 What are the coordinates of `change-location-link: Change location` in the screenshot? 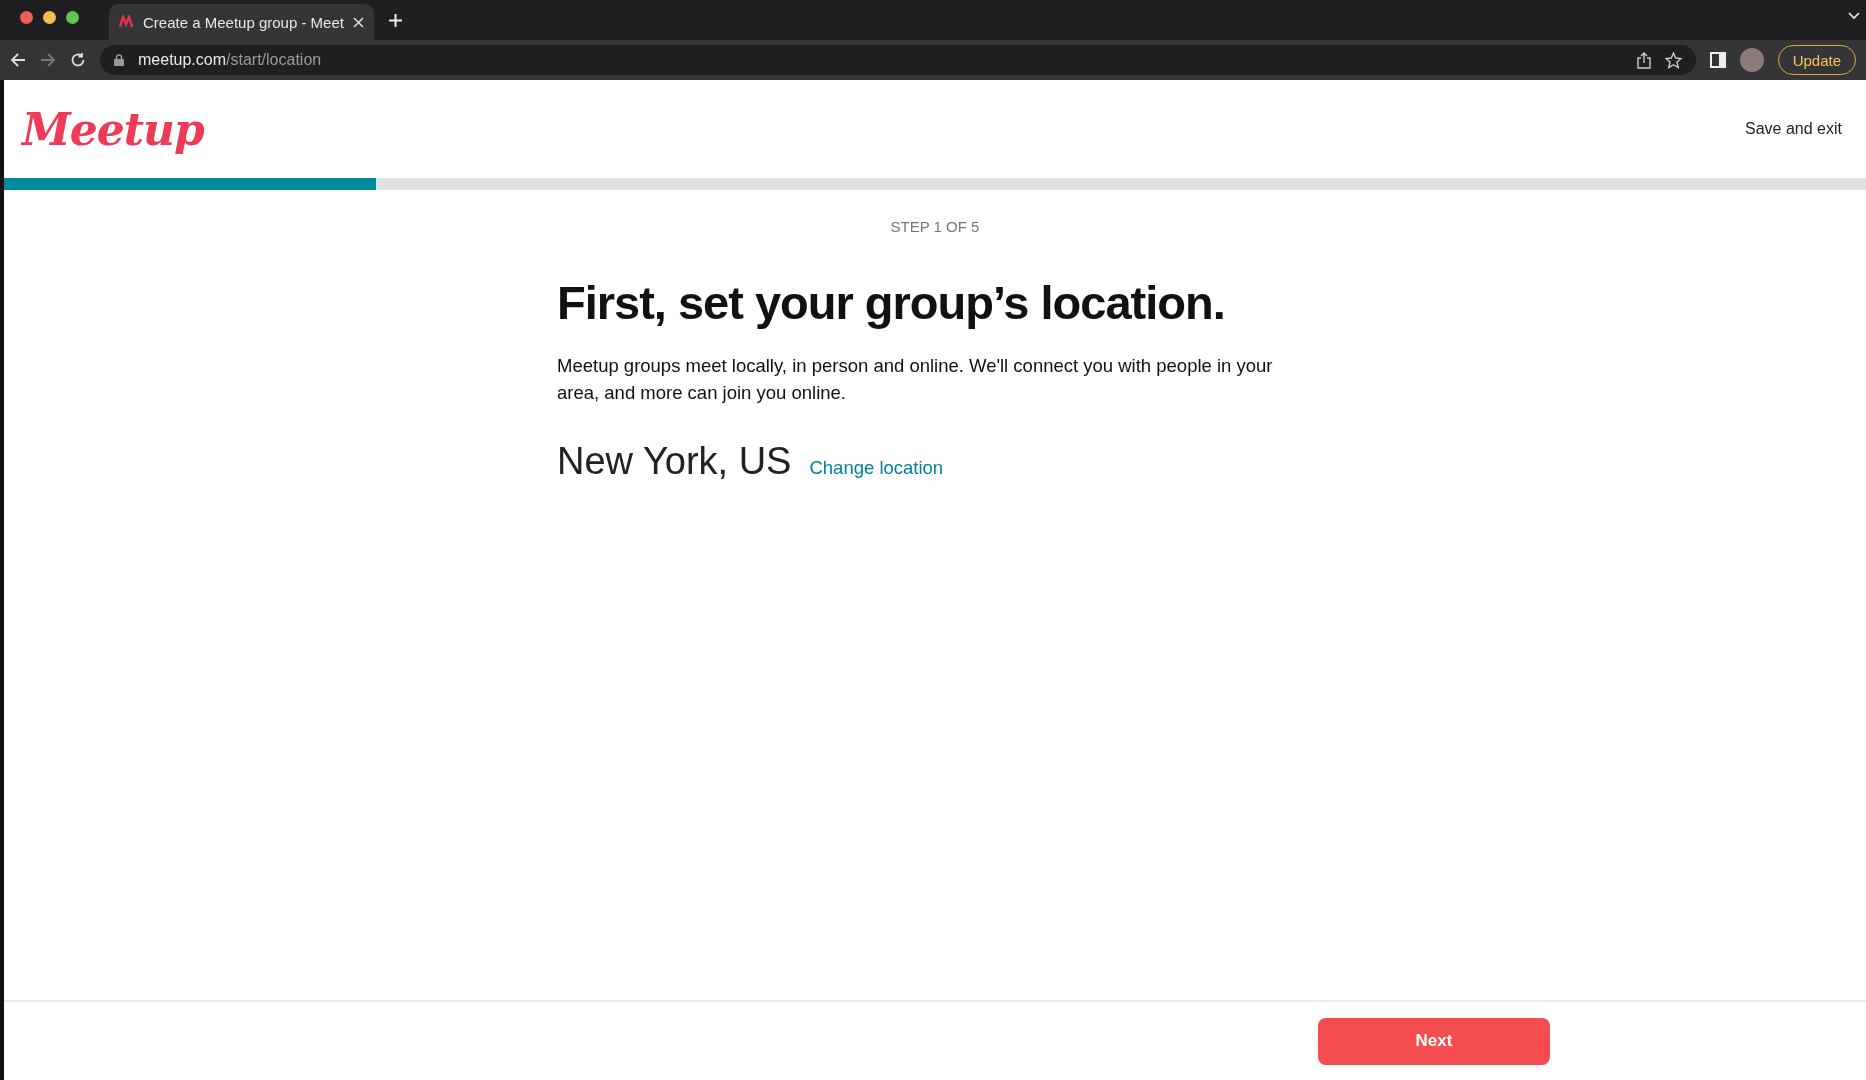 It's located at (876, 468).